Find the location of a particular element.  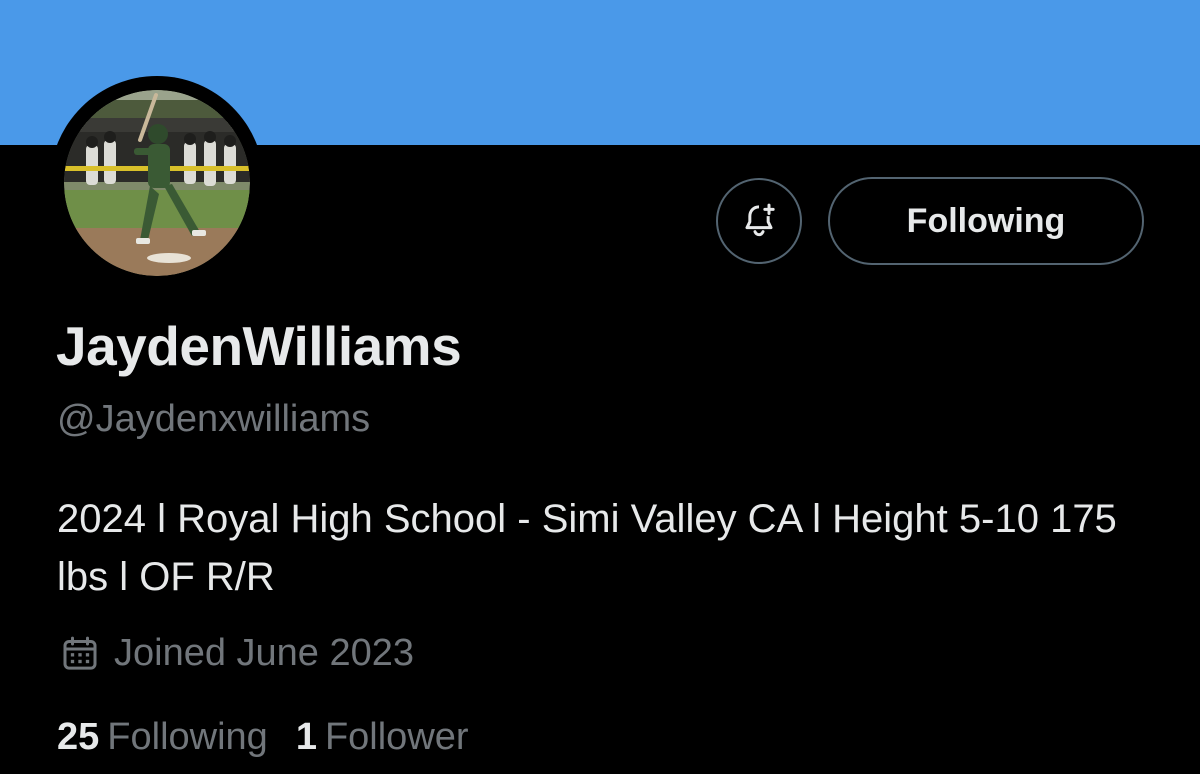

profile-stats: 25 Following 1 Follower is located at coordinates (277, 737).